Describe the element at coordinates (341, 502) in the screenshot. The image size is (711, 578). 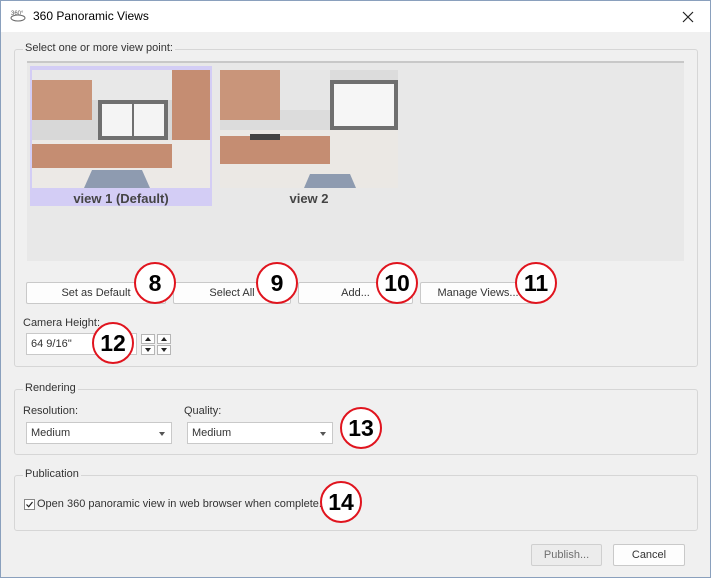
I see `callout-14: 14` at that location.